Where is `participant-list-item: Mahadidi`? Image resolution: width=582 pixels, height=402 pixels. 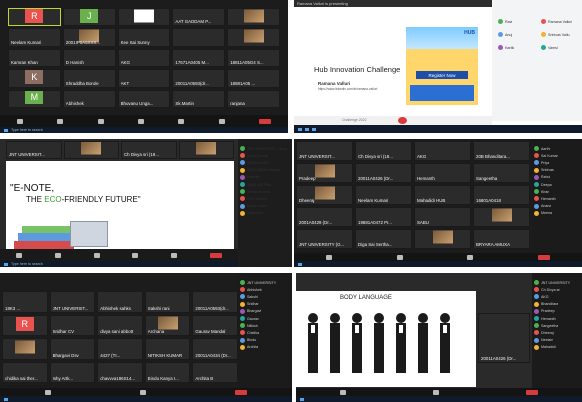 participant-list-item: Mahadidi is located at coordinates (557, 347).